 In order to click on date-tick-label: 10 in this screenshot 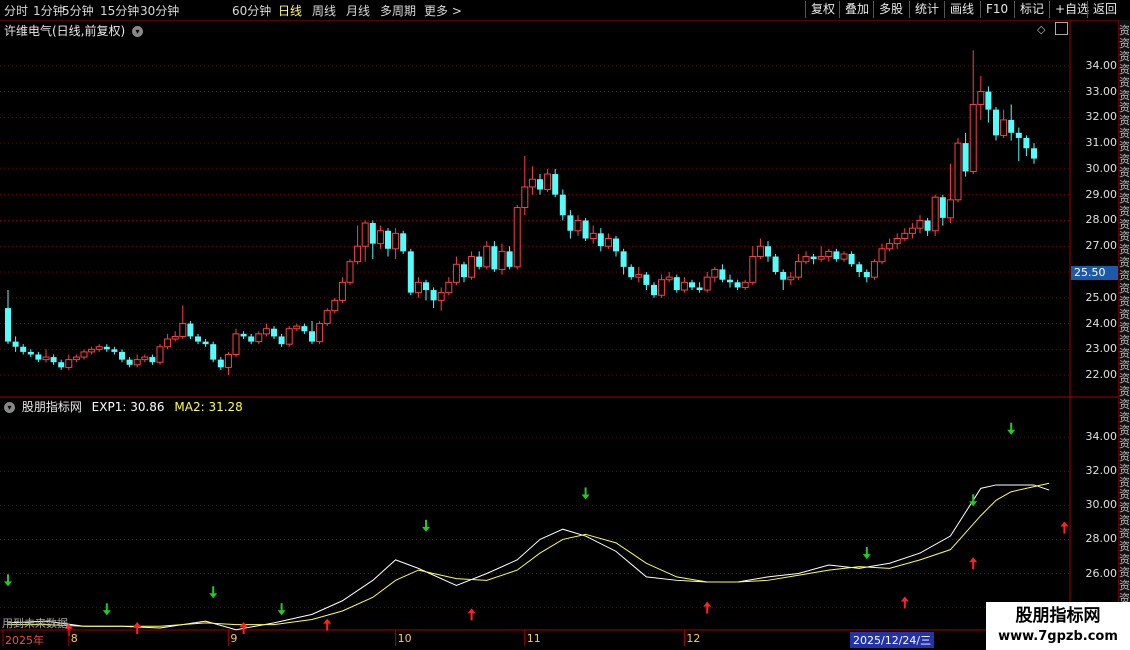, I will do `click(404, 638)`.